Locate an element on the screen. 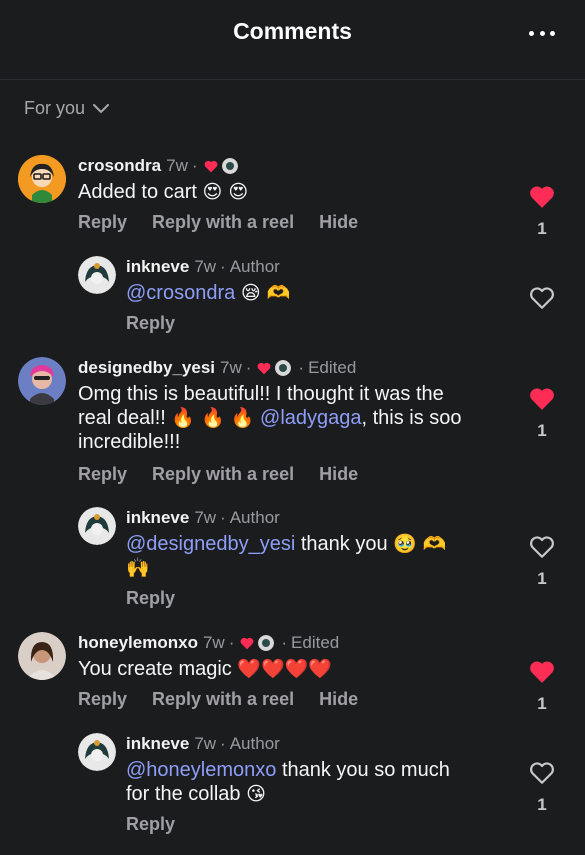  header-bar: Comments is located at coordinates (292, 40).